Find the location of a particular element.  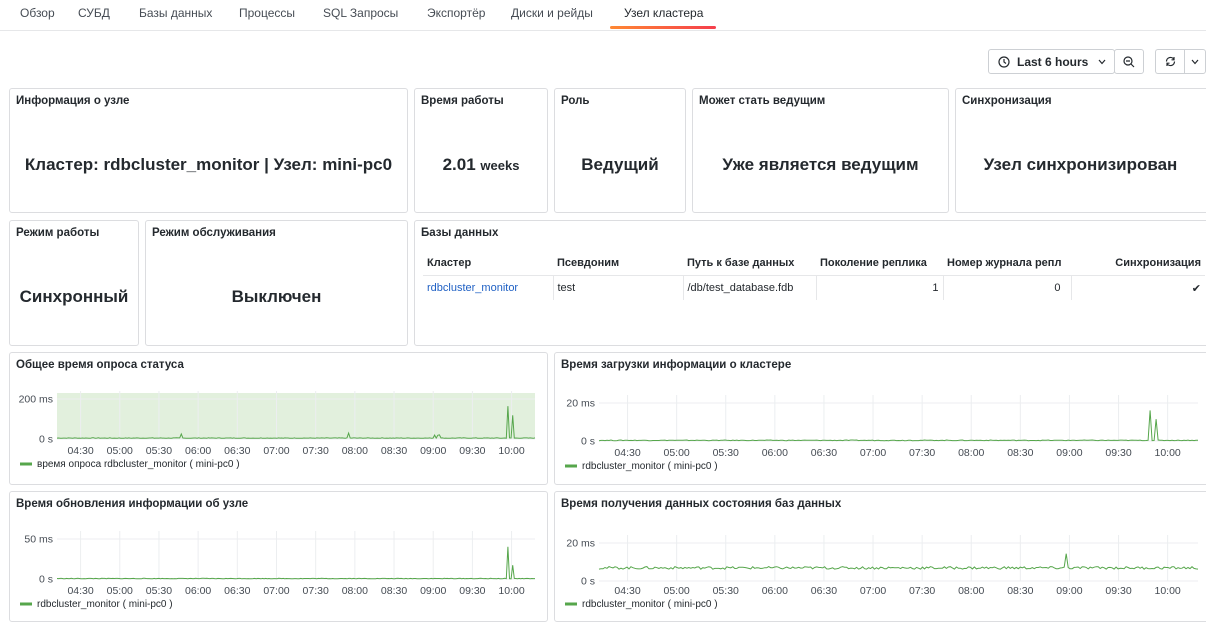

tab-overview: Обзор is located at coordinates (37, 13).